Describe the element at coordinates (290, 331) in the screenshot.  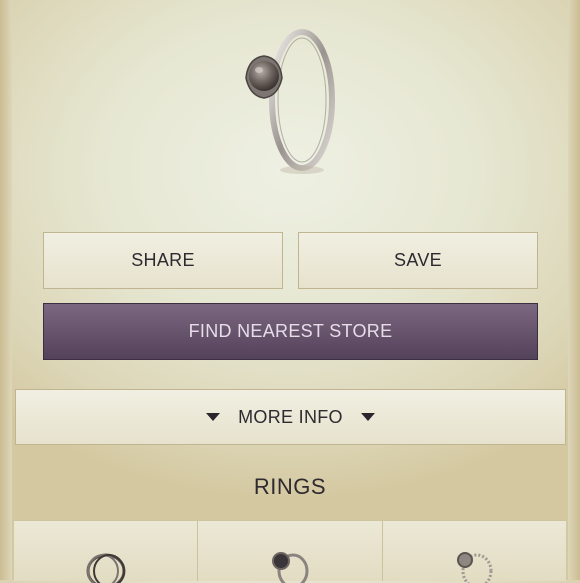
I see `find-nearest-store-button: FIND NEAREST STORE` at that location.